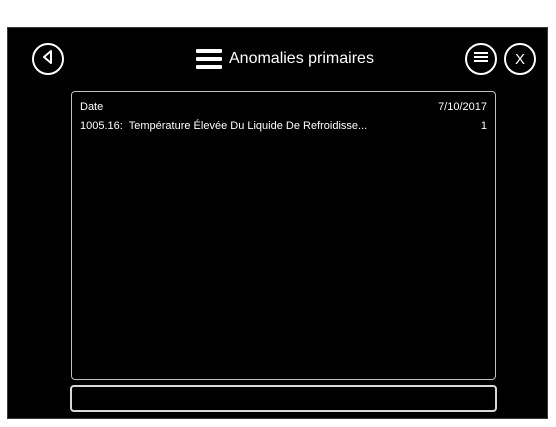  I want to click on page-title-label: Anomalies primaires, so click(301, 58).